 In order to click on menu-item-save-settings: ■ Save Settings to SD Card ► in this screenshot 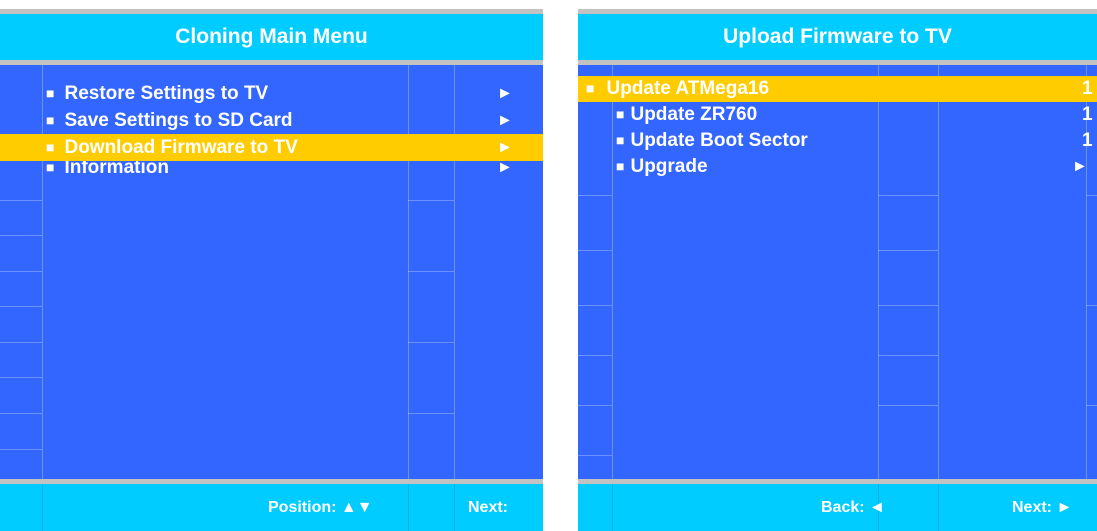, I will do `click(271, 120)`.